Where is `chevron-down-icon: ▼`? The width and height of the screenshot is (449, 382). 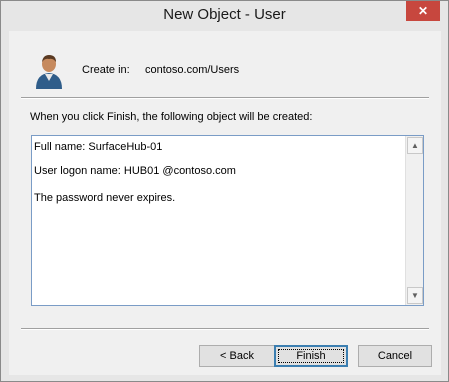
chevron-down-icon: ▼ is located at coordinates (415, 295).